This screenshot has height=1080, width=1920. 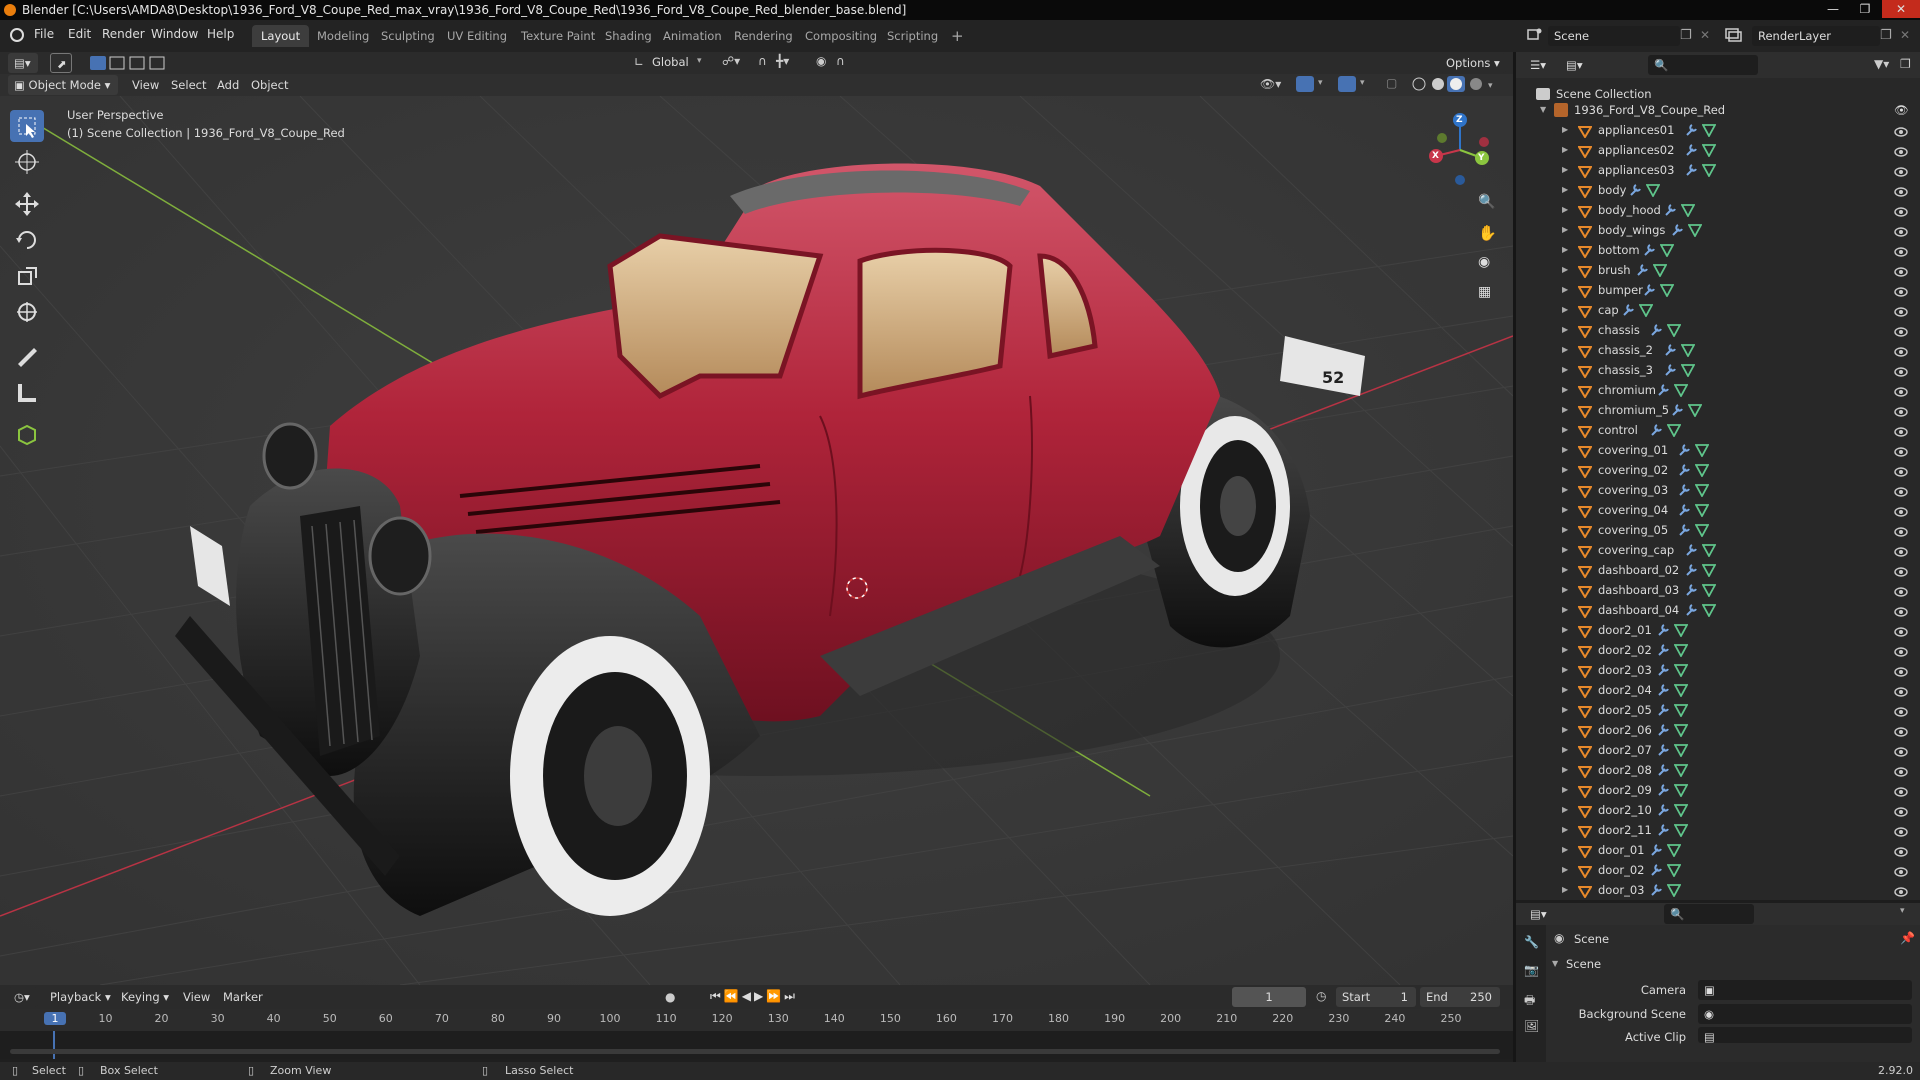 What do you see at coordinates (1833, 9) in the screenshot?
I see `minimize-button: —` at bounding box center [1833, 9].